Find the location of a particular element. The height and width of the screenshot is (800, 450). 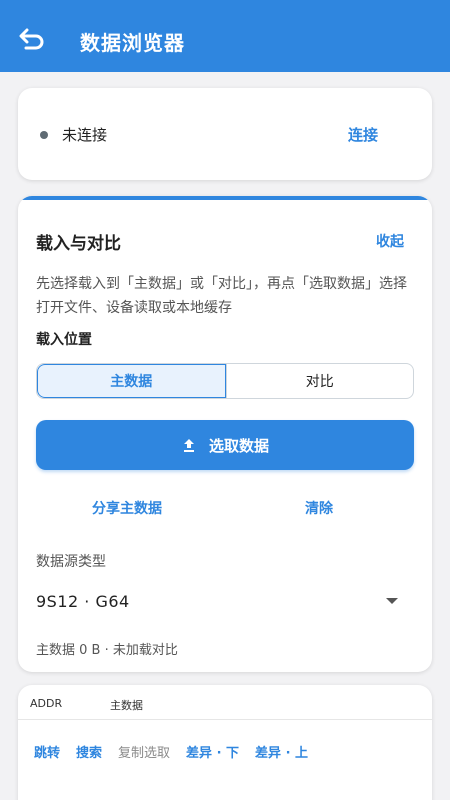

app-bar: 数据浏览器 is located at coordinates (225, 36).